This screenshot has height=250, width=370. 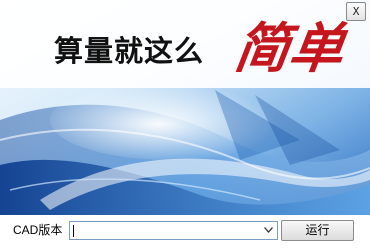 What do you see at coordinates (268, 230) in the screenshot?
I see `chevron-down-icon` at bounding box center [268, 230].